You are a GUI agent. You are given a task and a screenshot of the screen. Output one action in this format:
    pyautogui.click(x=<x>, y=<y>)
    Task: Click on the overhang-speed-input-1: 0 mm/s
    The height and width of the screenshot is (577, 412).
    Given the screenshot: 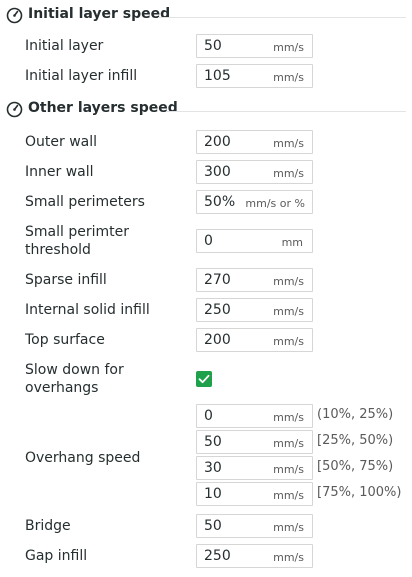 What is the action you would take?
    pyautogui.click(x=254, y=416)
    